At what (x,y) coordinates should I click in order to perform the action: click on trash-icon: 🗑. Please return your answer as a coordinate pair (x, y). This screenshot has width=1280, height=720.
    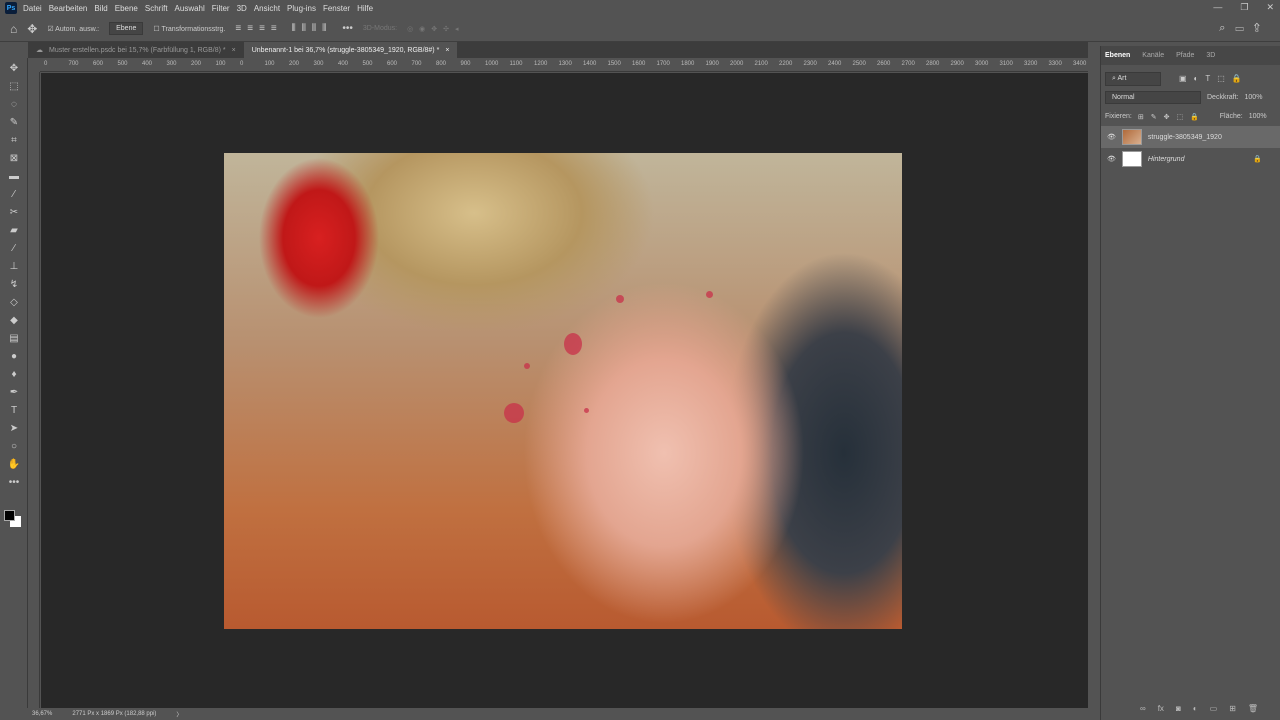
    Looking at the image, I should click on (1253, 708).